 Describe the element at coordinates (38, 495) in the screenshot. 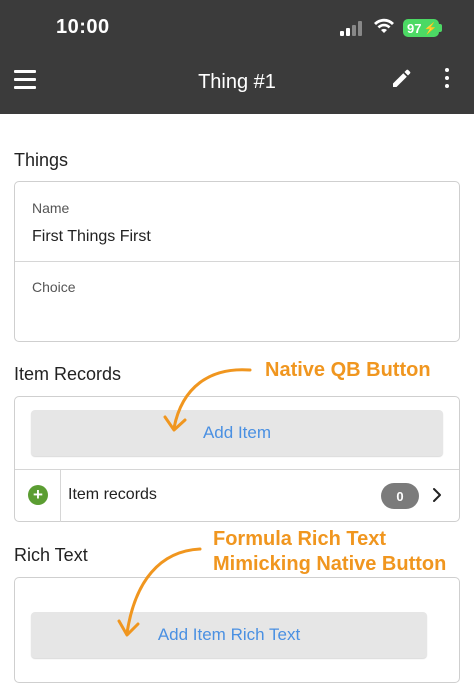

I see `plus-circle-icon: +` at that location.